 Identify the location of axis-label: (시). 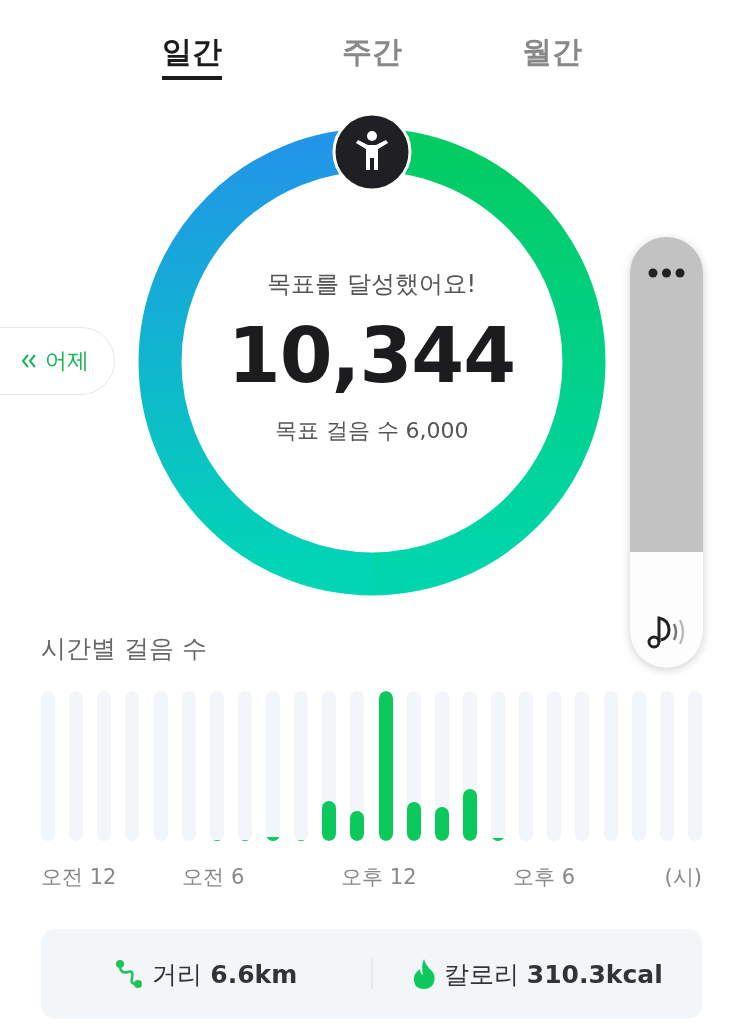
(683, 877).